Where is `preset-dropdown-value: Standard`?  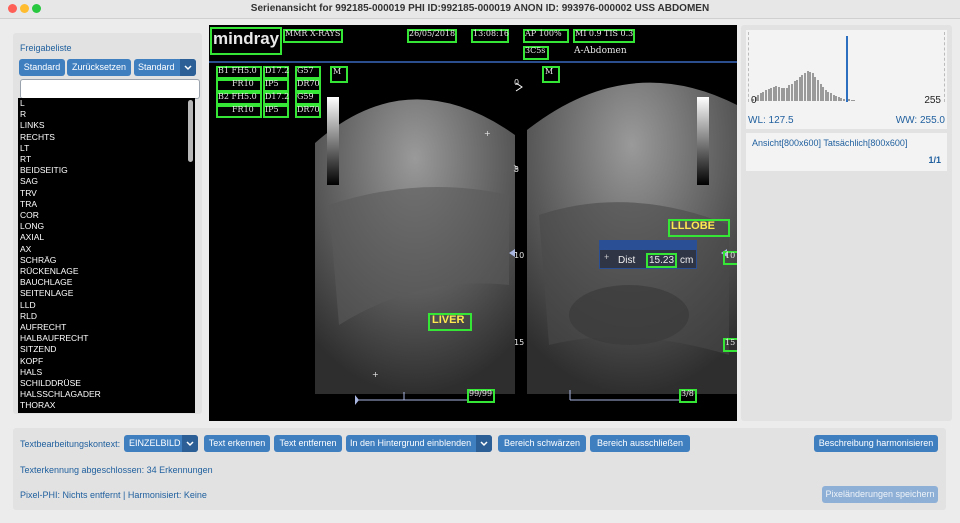 preset-dropdown-value: Standard is located at coordinates (156, 67).